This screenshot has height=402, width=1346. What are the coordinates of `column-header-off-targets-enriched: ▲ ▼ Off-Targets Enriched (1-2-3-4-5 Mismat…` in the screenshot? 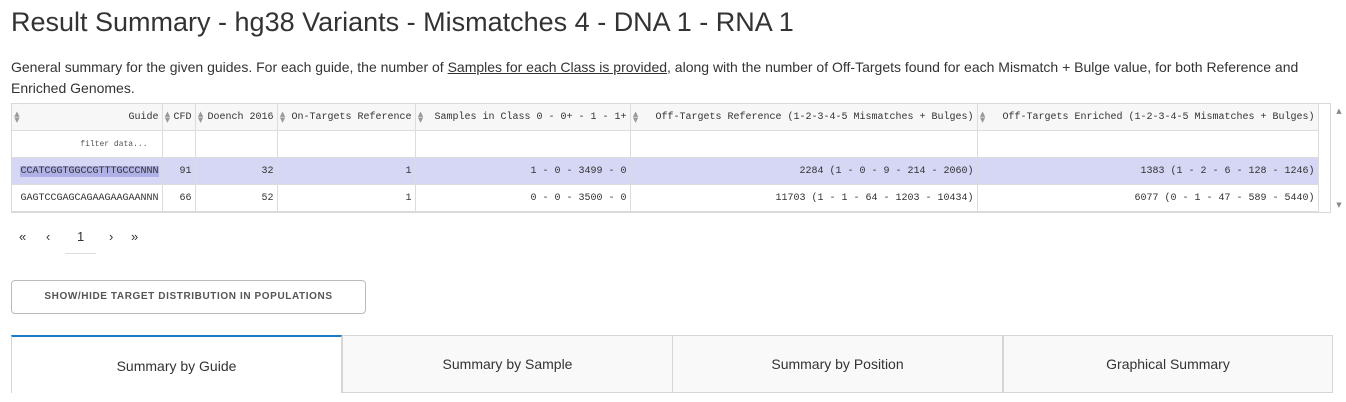 It's located at (1148, 117).